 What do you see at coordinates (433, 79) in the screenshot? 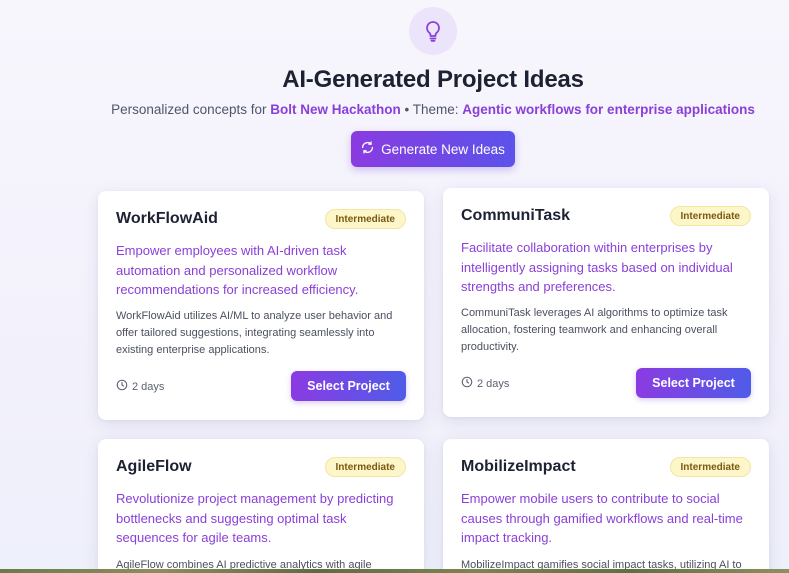
I see `page-title: AI-Generated Project Ideas` at bounding box center [433, 79].